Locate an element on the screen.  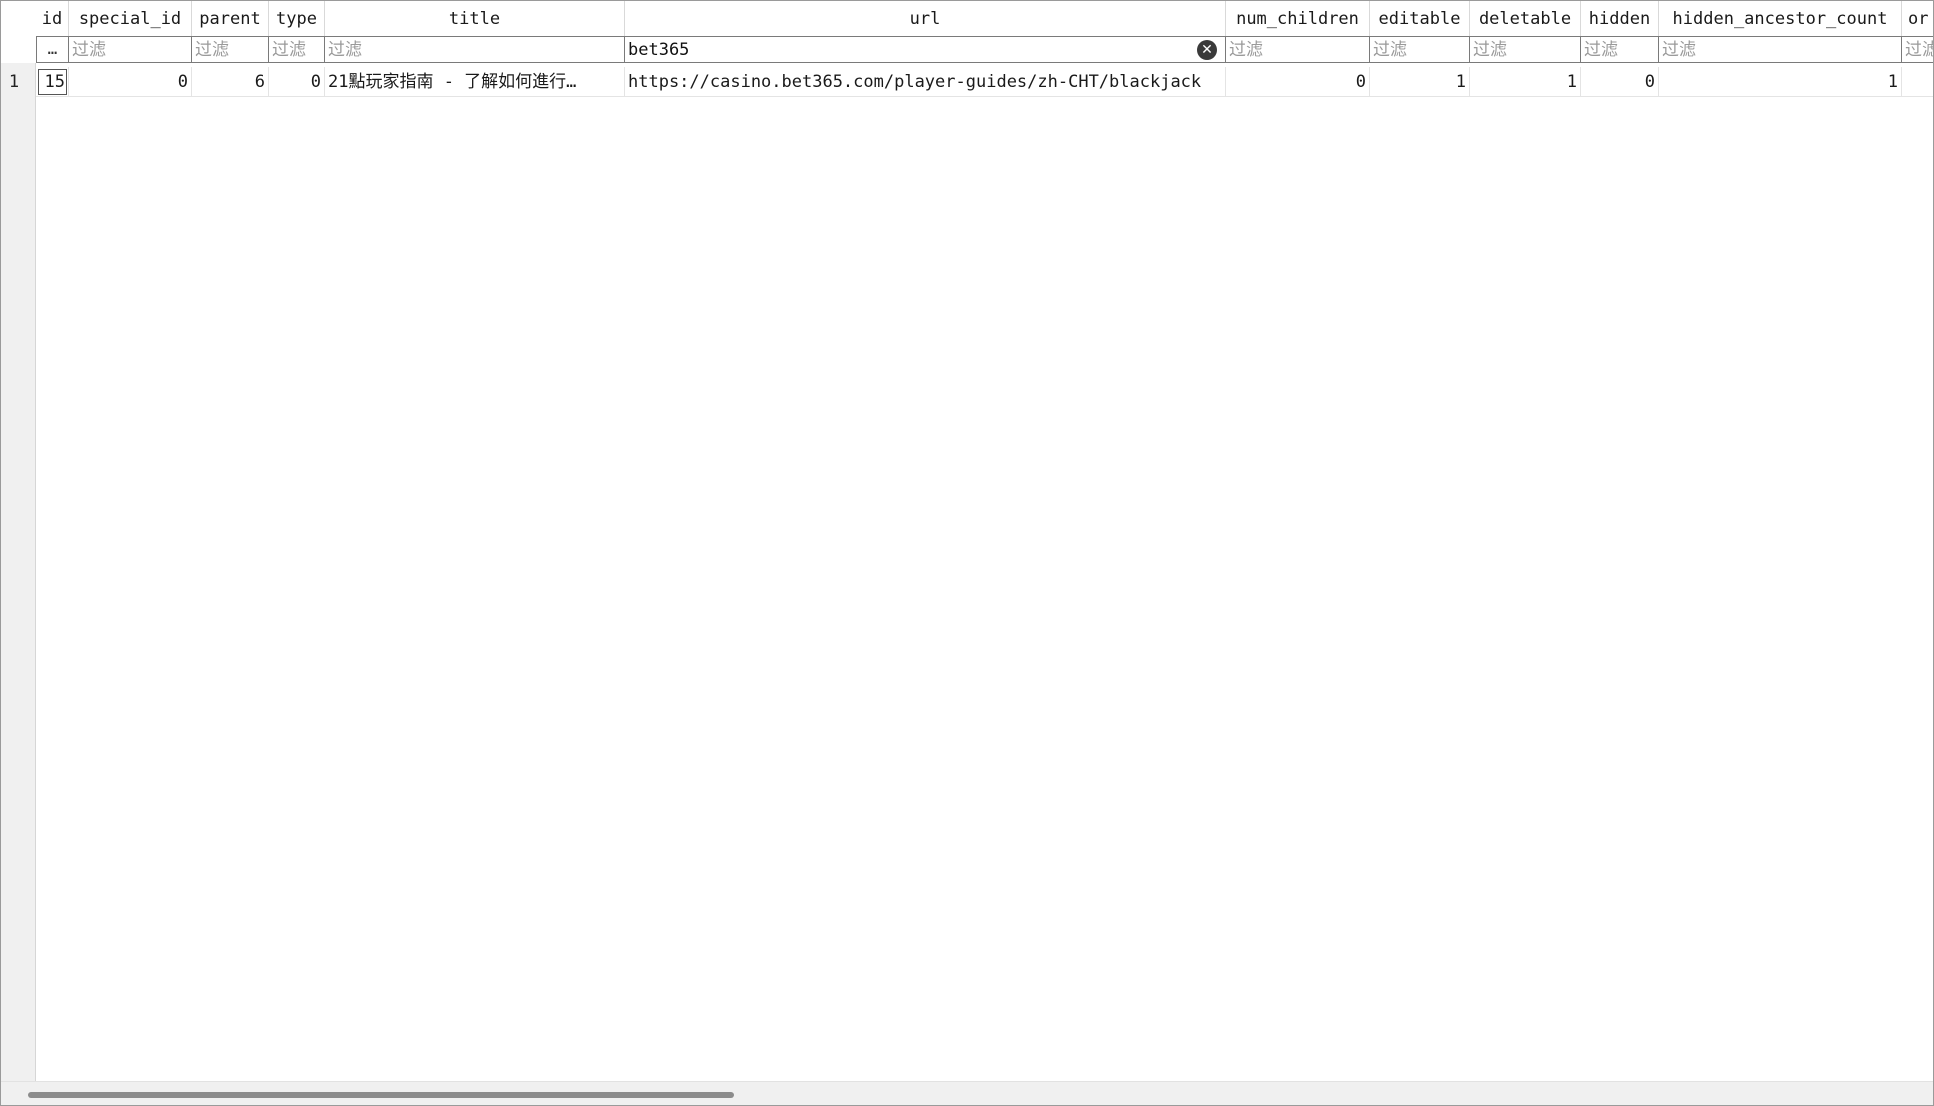
scrollbar-thumb is located at coordinates (381, 1095).